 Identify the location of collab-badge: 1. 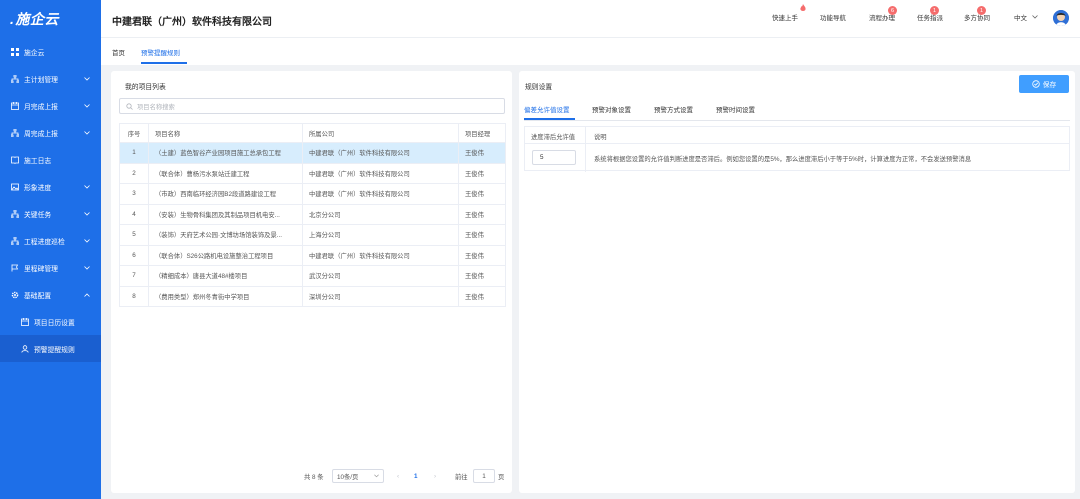
(981, 10).